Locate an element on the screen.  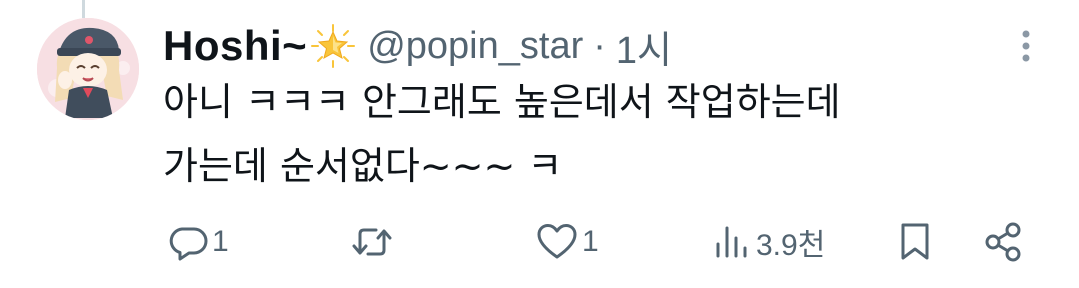
share-button is located at coordinates (1003, 242).